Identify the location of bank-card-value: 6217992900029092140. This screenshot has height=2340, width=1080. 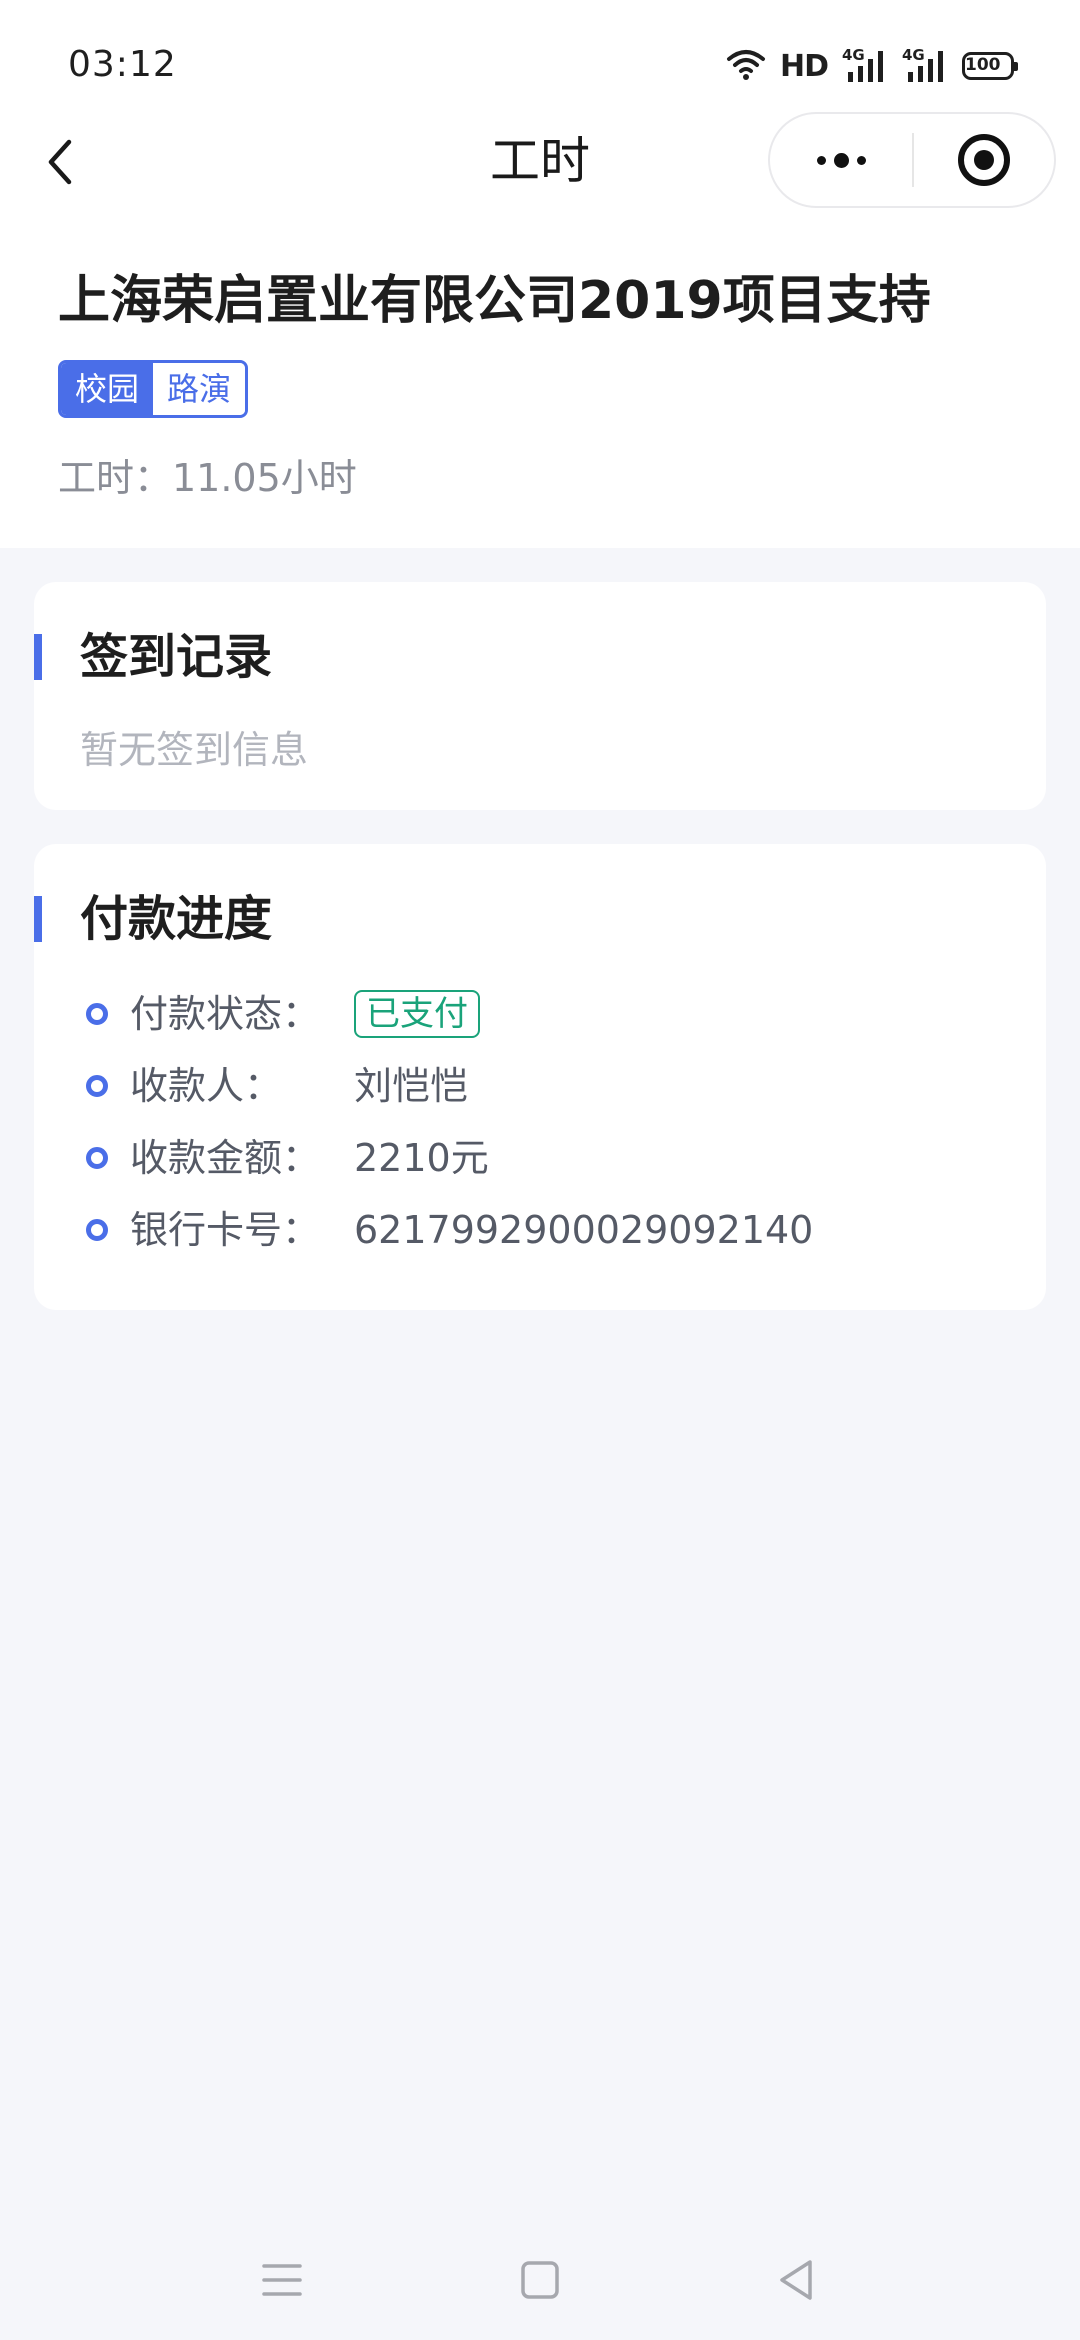
(584, 1230).